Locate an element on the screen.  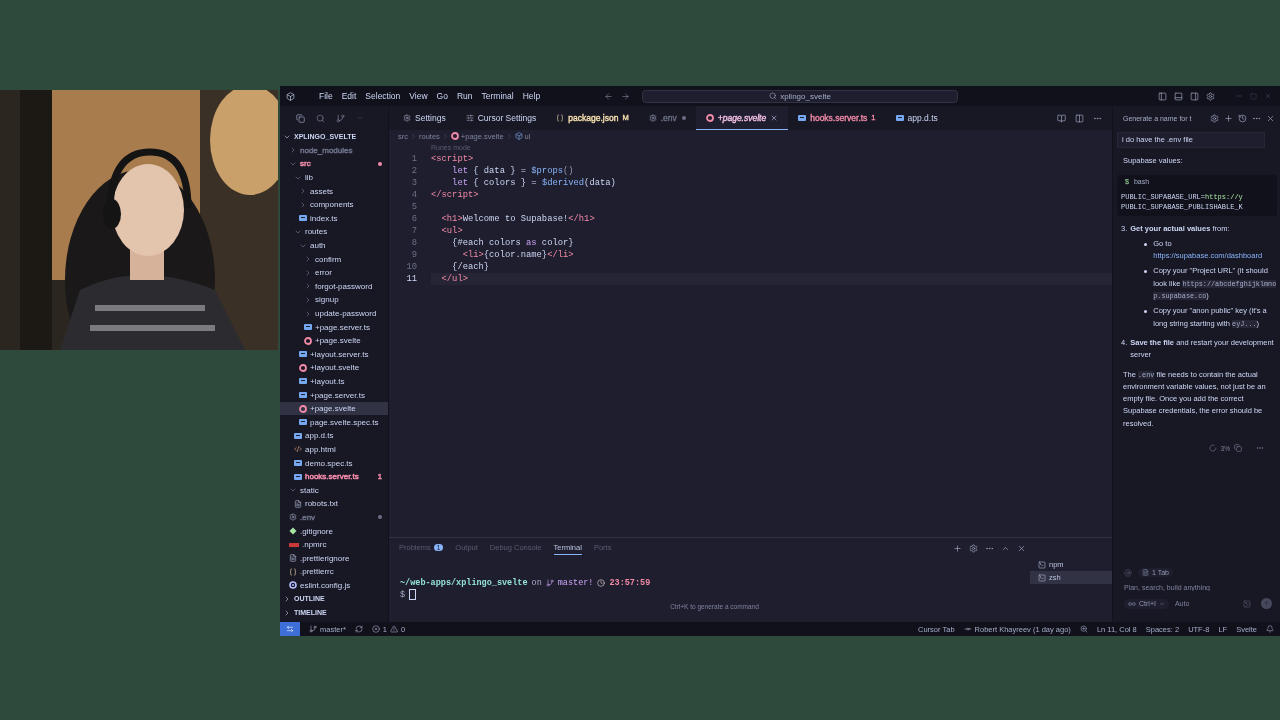
tree-entry: lib is located at coordinates (334, 177).